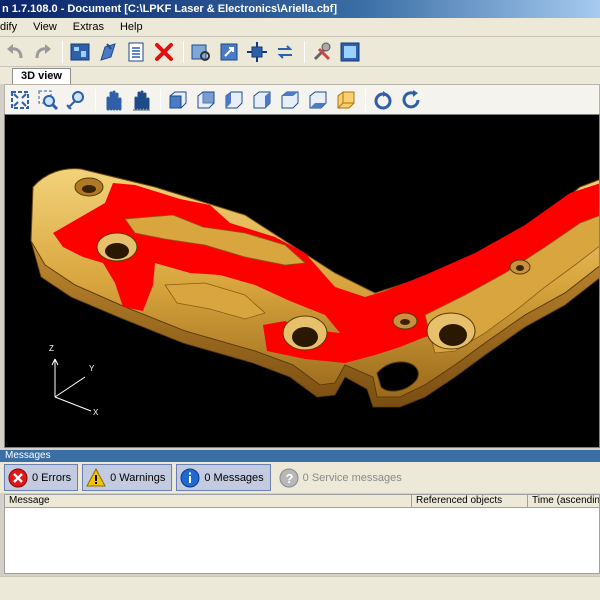 Image resolution: width=600 pixels, height=600 pixels. I want to click on move-part-icon, so click(257, 51).